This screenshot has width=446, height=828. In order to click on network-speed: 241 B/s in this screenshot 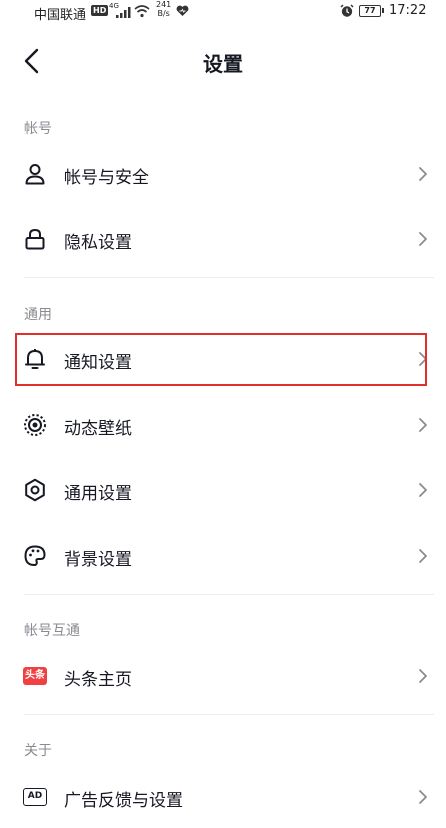, I will do `click(163, 9)`.